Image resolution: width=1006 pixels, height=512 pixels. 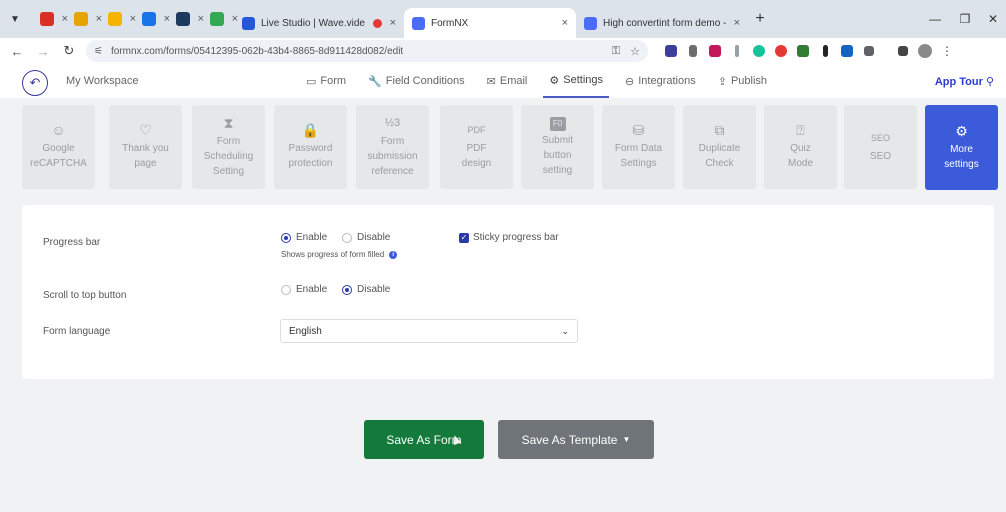 What do you see at coordinates (416, 81) in the screenshot?
I see `tab-field-conditions: 🔧 Field Conditions` at bounding box center [416, 81].